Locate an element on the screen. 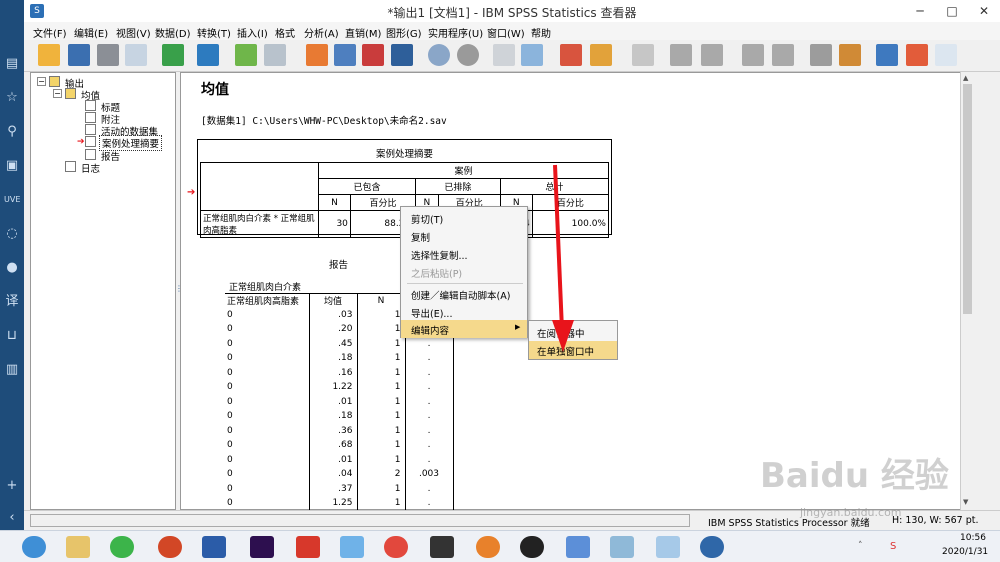  run-icon is located at coordinates (439, 55).